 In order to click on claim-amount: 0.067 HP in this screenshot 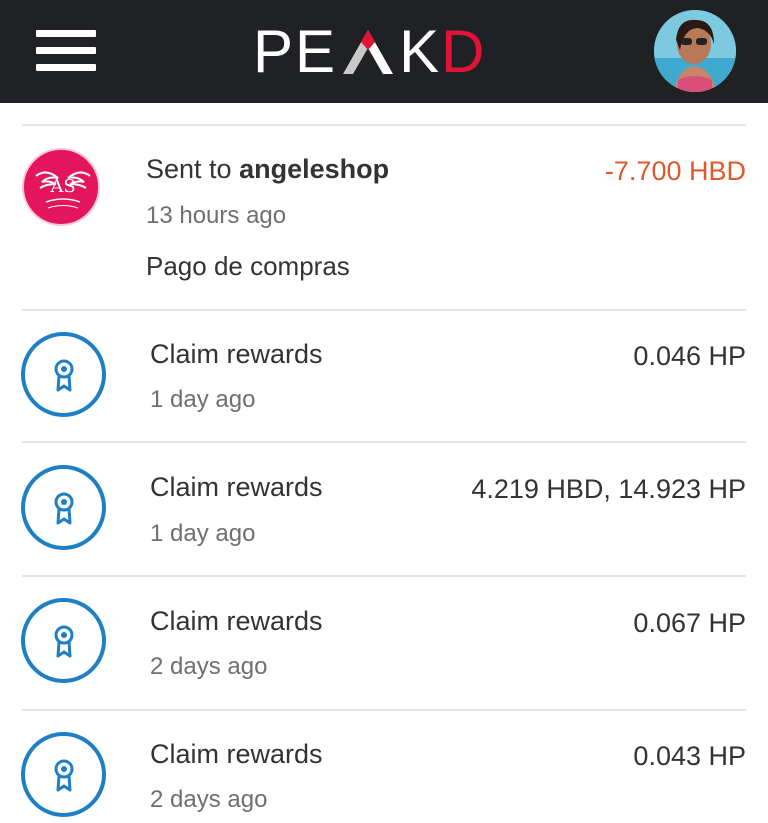, I will do `click(689, 623)`.